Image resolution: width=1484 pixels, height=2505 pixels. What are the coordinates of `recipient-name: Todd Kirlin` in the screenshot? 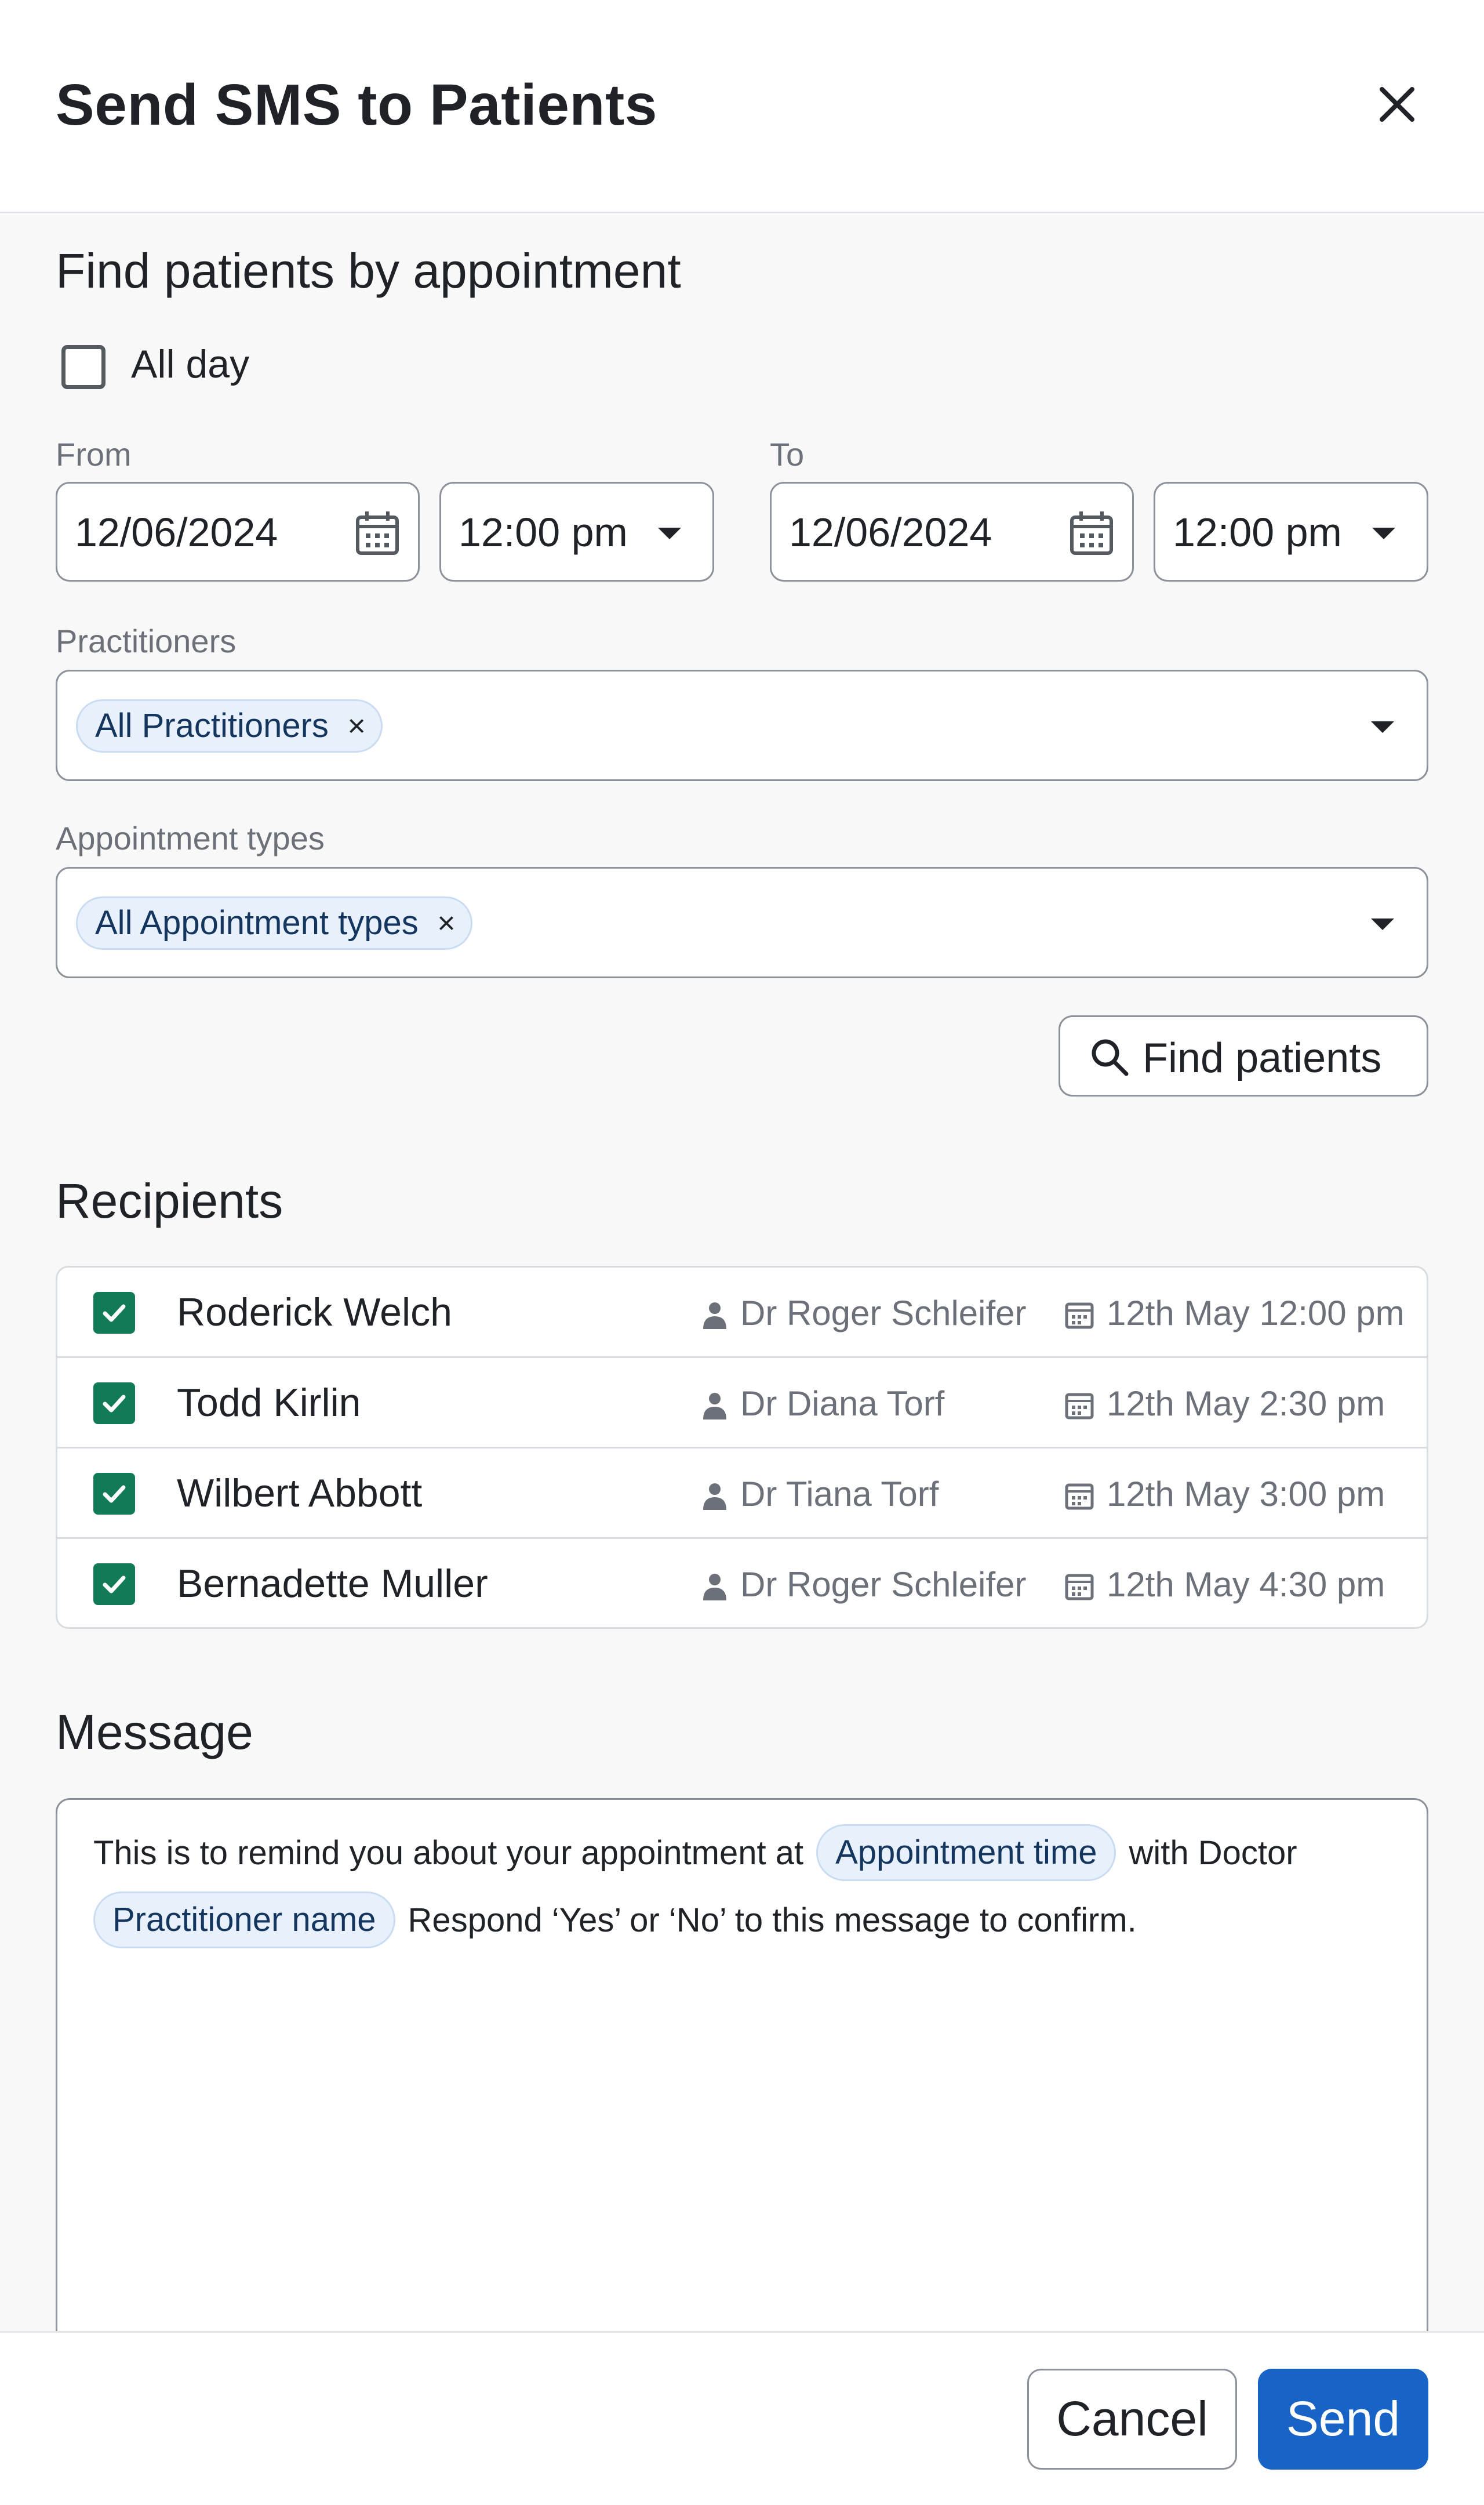 It's located at (269, 1403).